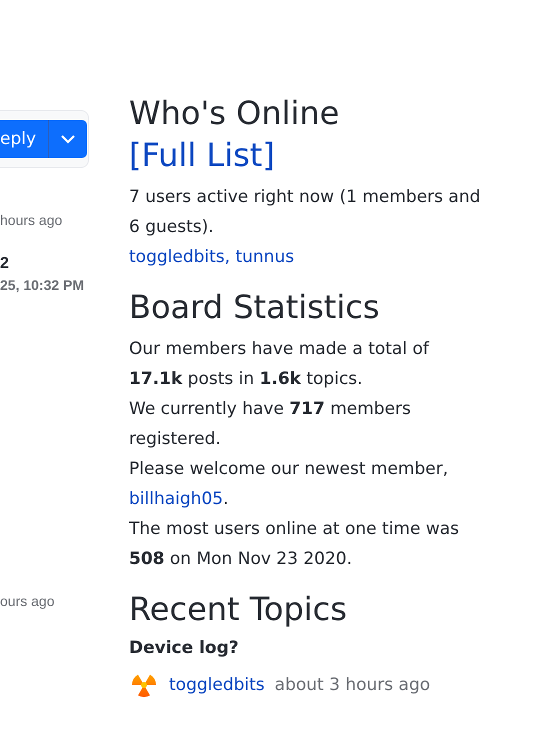  What do you see at coordinates (28, 601) in the screenshot?
I see `post-time: ours ago` at bounding box center [28, 601].